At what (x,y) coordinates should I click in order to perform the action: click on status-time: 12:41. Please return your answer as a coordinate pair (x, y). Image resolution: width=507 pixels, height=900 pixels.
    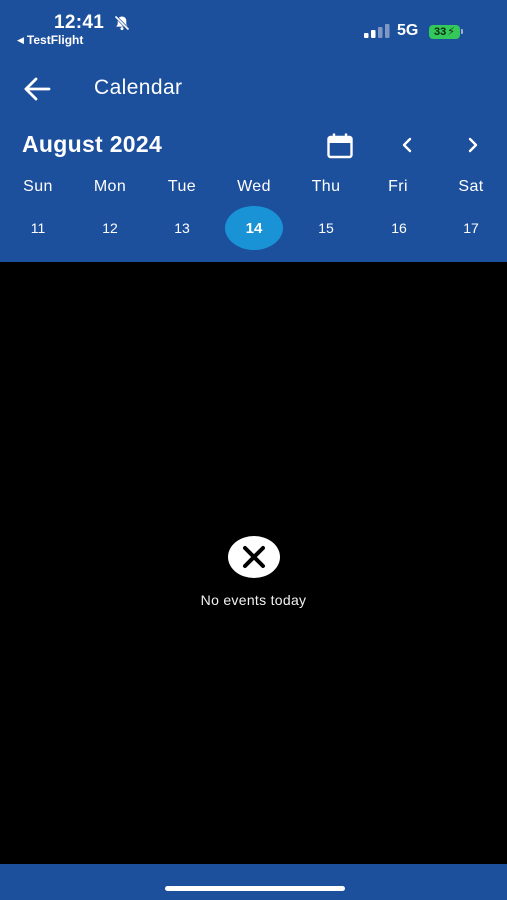
    Looking at the image, I should click on (79, 22).